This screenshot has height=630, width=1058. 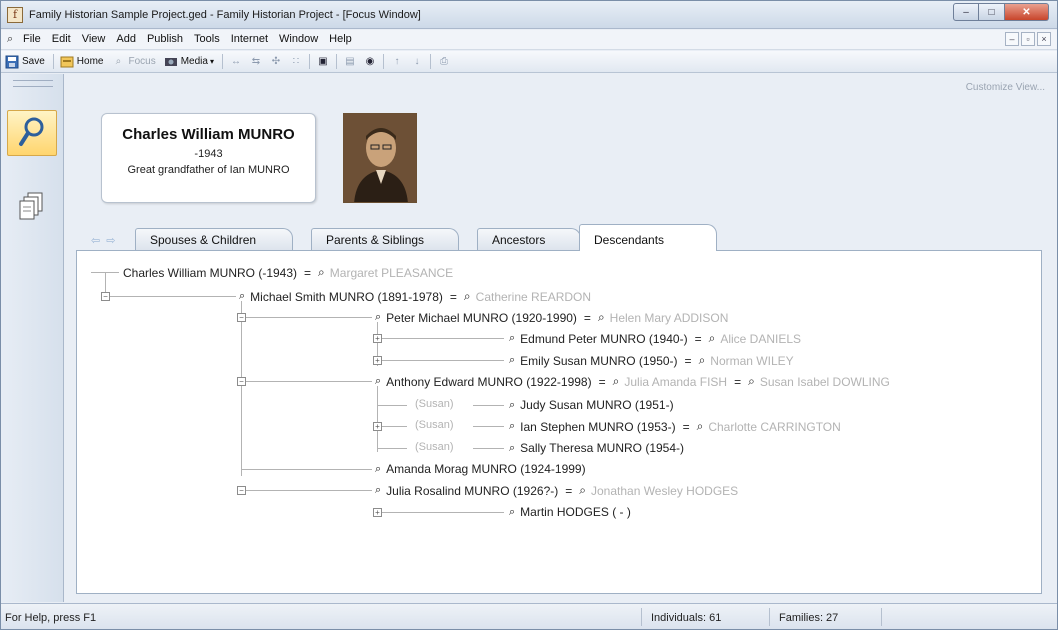 What do you see at coordinates (33, 83) in the screenshot?
I see `sidebar-grip` at bounding box center [33, 83].